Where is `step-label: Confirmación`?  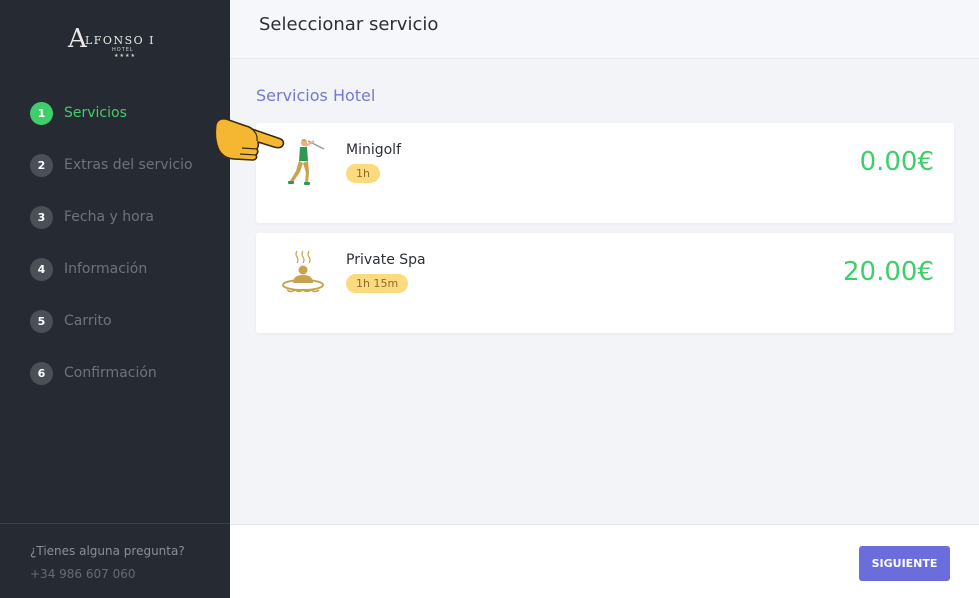
step-label: Confirmación is located at coordinates (110, 373).